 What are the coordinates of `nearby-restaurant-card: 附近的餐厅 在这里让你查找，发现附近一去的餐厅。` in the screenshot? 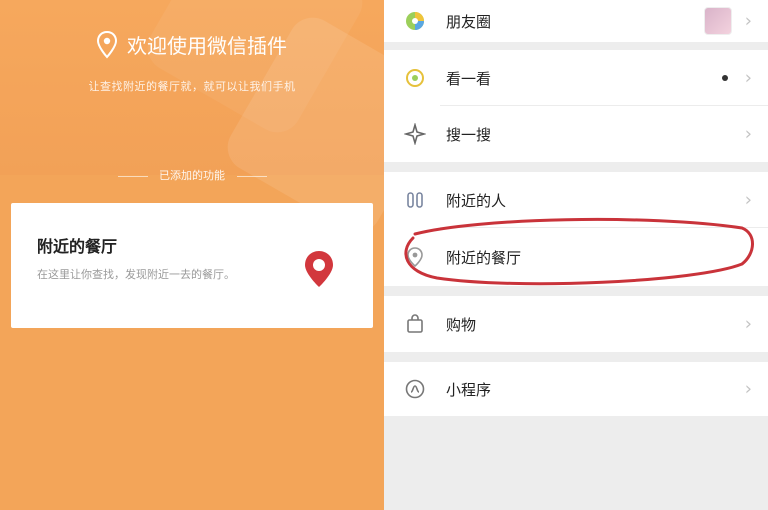 It's located at (192, 265).